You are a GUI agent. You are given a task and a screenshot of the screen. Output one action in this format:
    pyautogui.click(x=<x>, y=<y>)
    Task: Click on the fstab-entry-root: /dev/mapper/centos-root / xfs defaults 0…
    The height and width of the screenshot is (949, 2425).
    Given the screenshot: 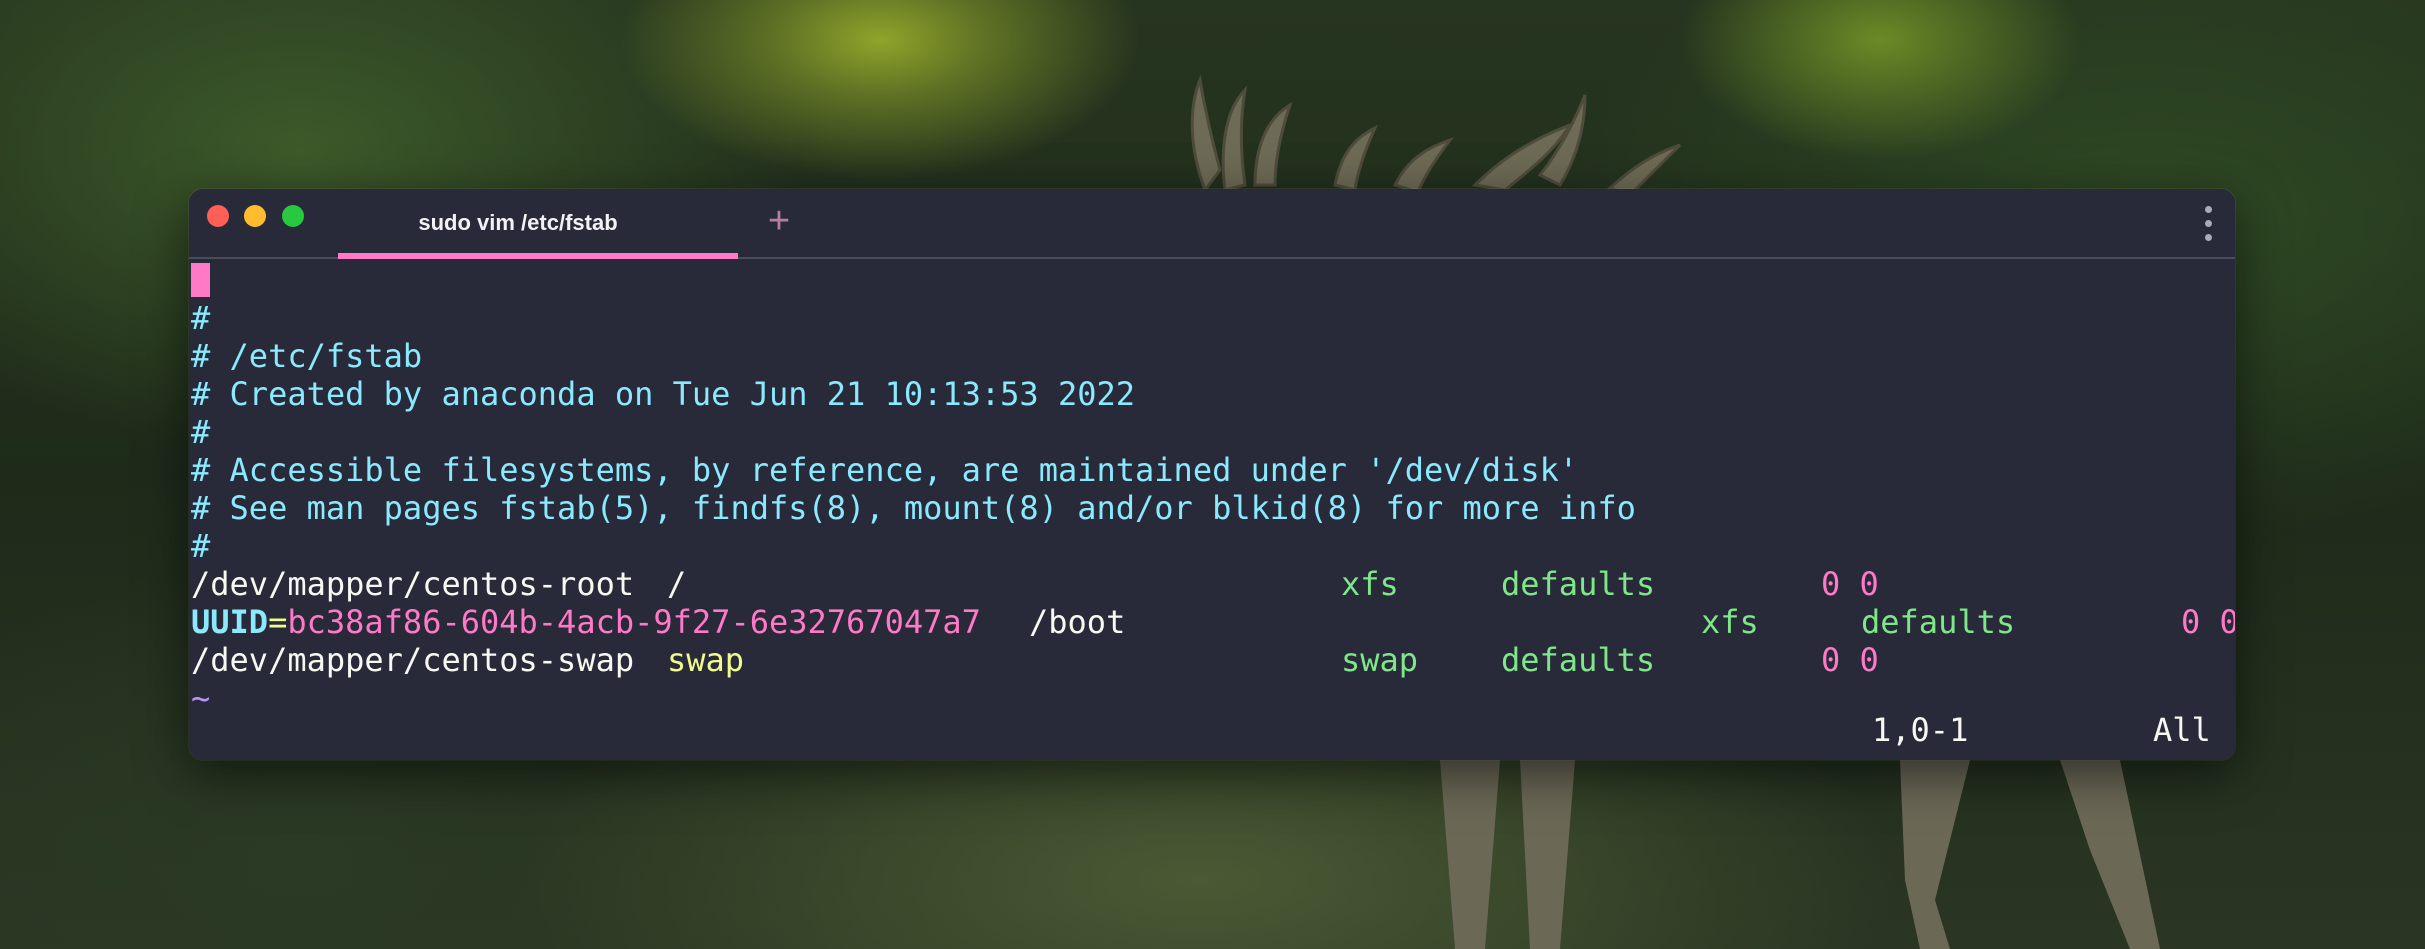 What is the action you would take?
    pyautogui.click(x=1211, y=584)
    